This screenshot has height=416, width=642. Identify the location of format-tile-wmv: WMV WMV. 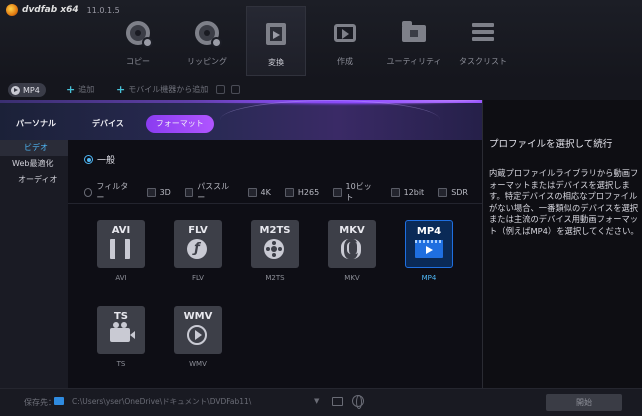
(198, 337).